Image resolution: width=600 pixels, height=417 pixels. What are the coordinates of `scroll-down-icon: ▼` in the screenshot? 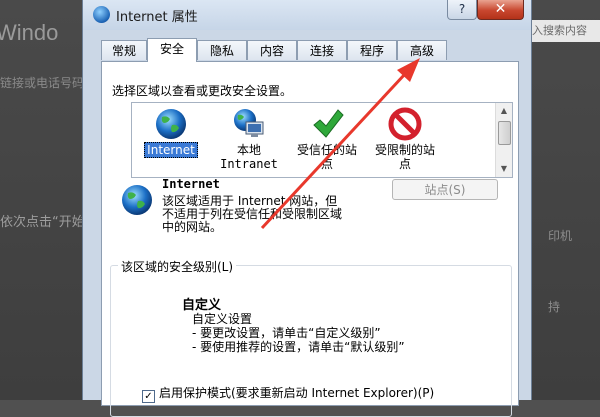 It's located at (504, 169).